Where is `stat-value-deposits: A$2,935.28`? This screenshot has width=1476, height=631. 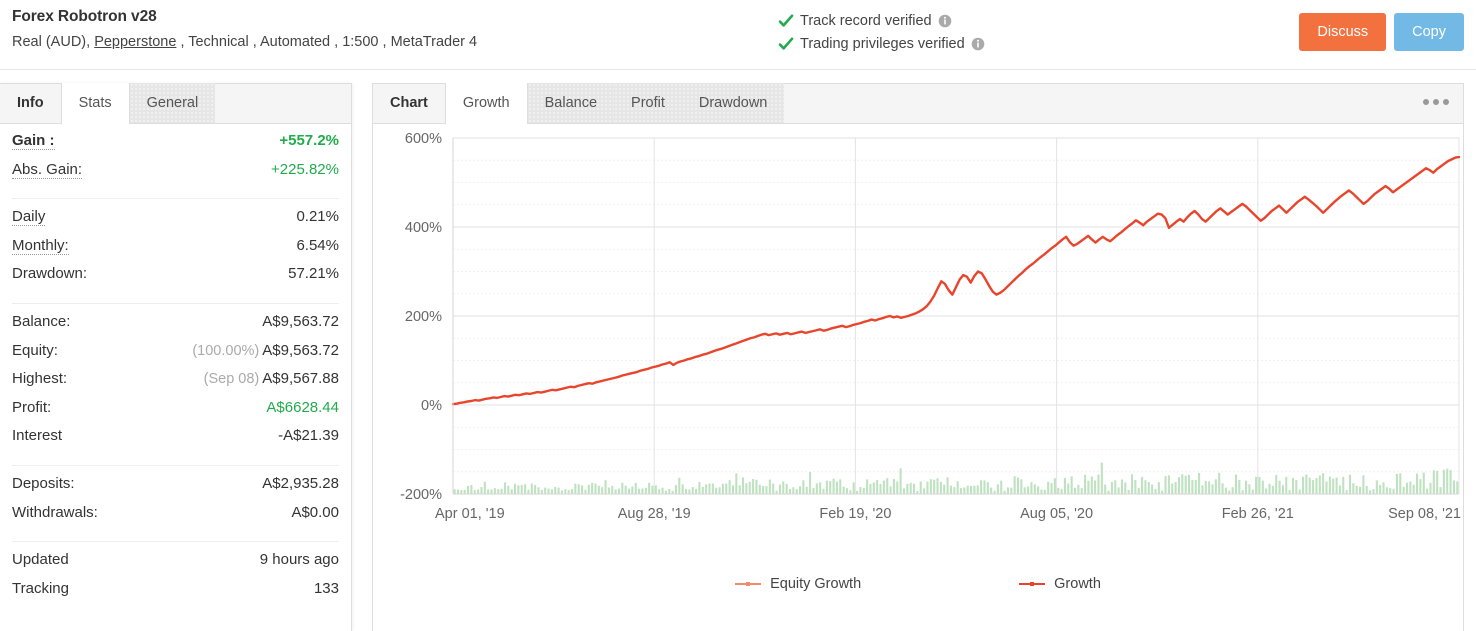
stat-value-deposits: A$2,935.28 is located at coordinates (300, 483).